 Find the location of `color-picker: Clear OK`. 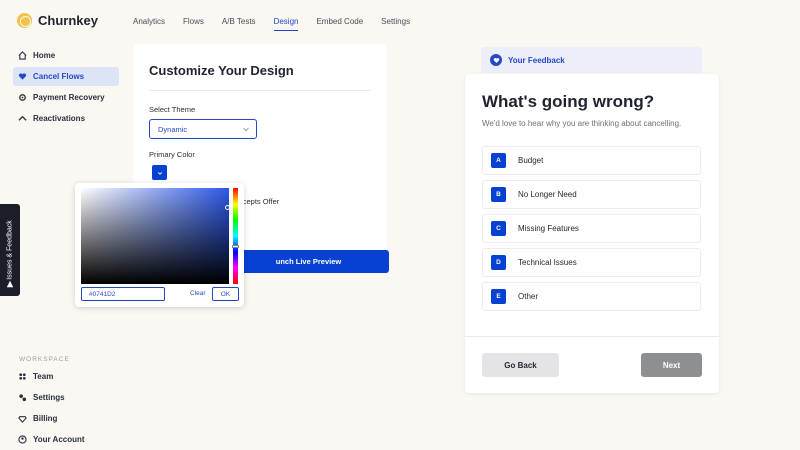

color-picker: Clear OK is located at coordinates (159, 245).